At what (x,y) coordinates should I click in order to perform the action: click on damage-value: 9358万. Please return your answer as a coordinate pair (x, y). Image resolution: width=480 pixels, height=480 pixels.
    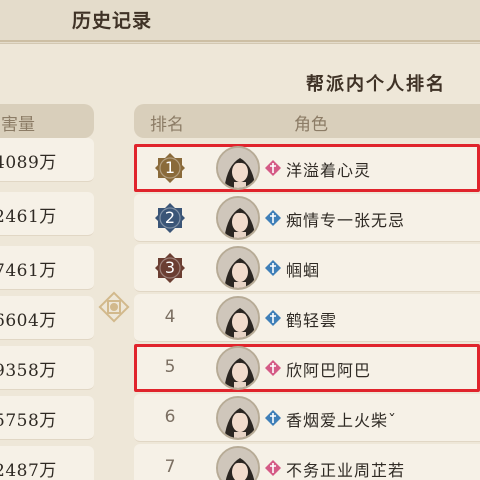
    Looking at the image, I should click on (28, 371).